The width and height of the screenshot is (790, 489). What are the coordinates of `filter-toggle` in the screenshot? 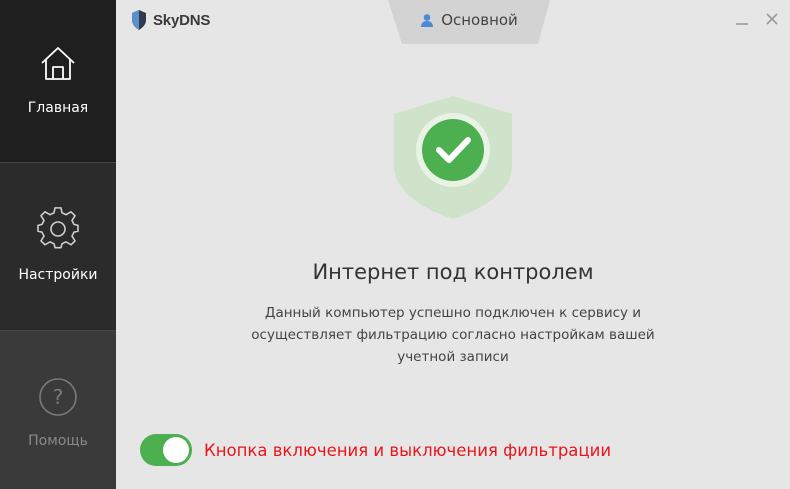 It's located at (166, 450).